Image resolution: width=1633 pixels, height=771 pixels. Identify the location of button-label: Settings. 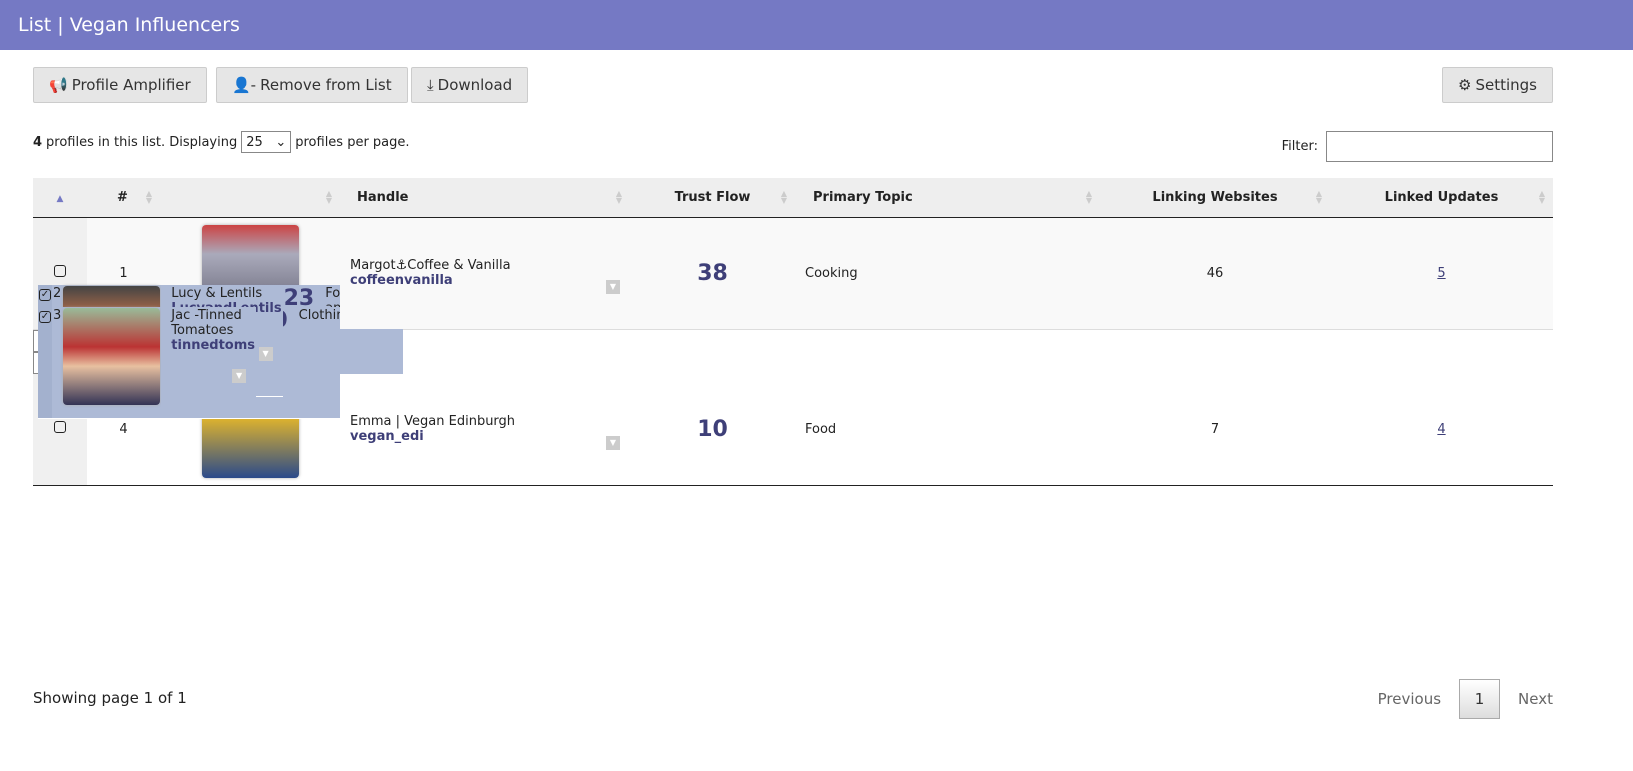
(1506, 85).